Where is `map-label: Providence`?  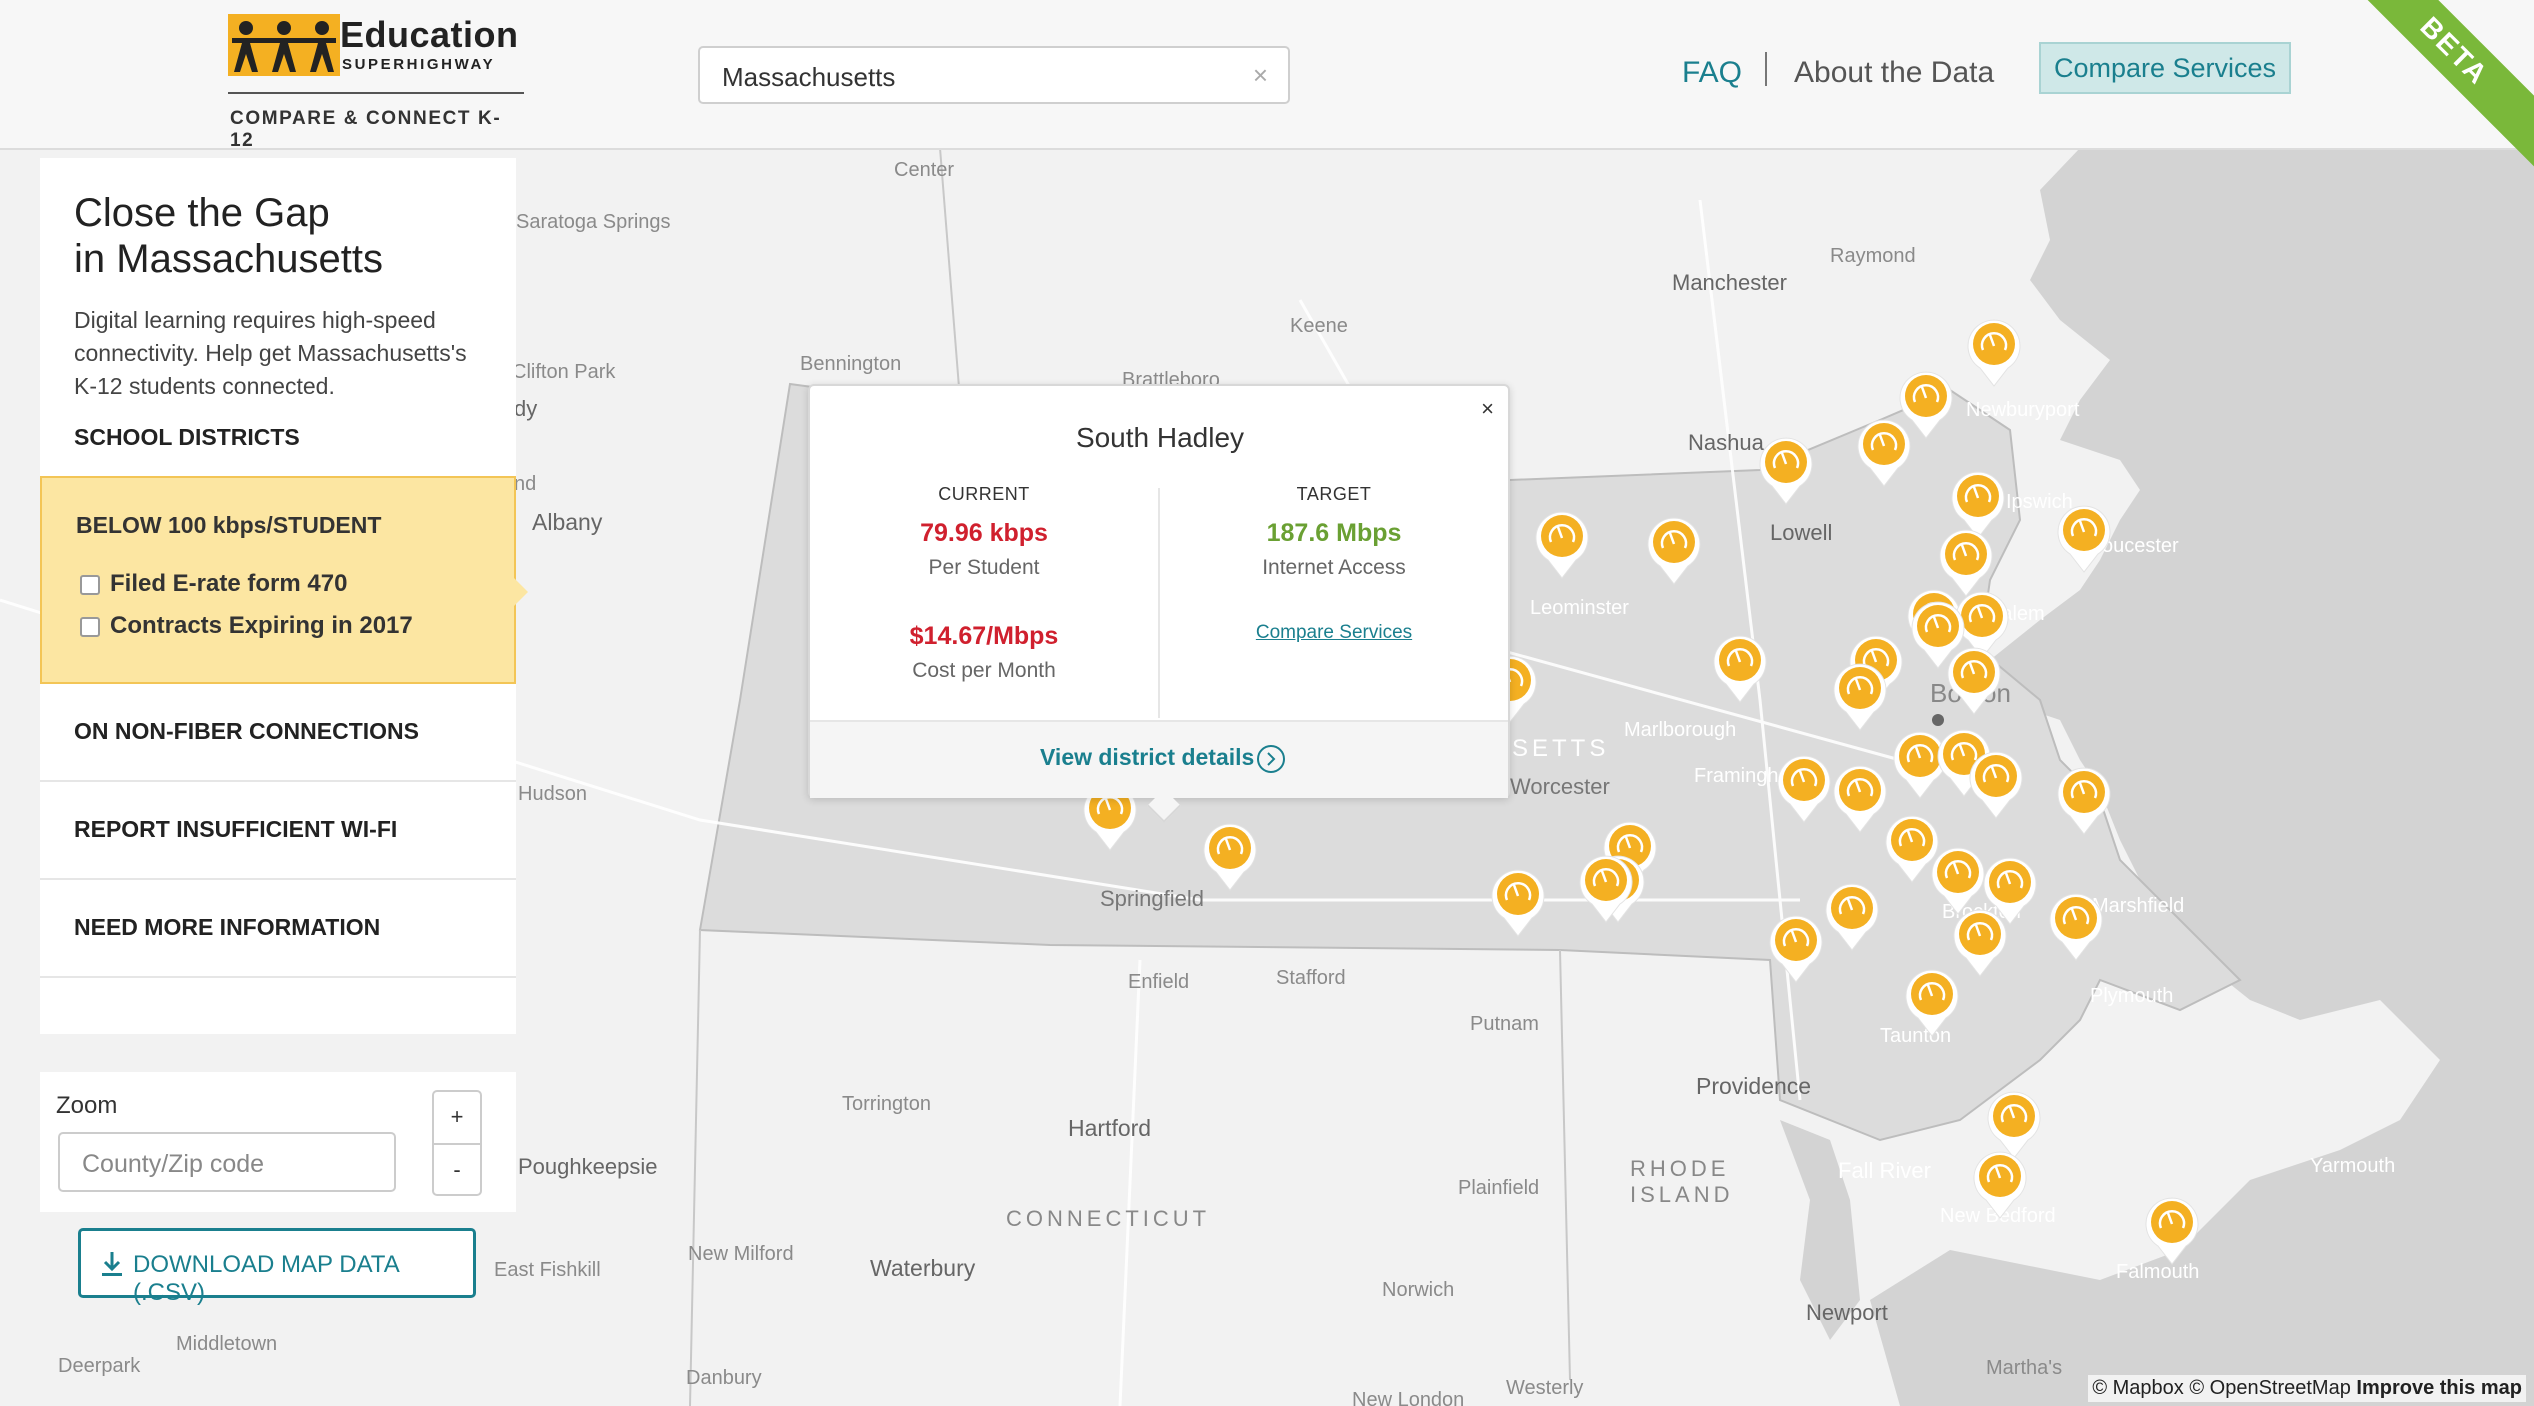
map-label: Providence is located at coordinates (1753, 1086).